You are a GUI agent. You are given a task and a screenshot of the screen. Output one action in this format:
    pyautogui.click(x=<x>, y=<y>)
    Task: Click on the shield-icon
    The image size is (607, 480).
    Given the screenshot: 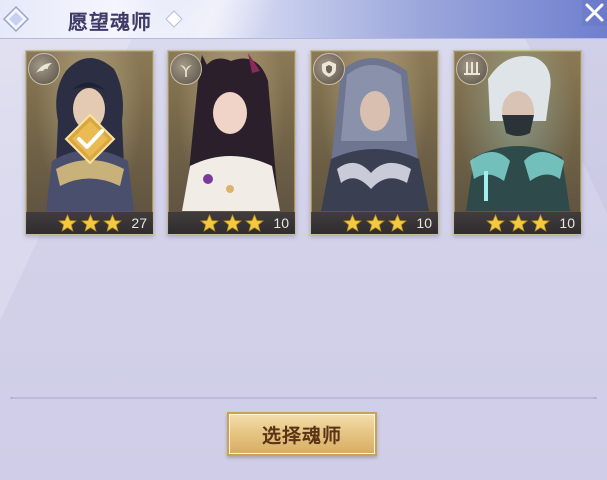 What is the action you would take?
    pyautogui.click(x=329, y=69)
    